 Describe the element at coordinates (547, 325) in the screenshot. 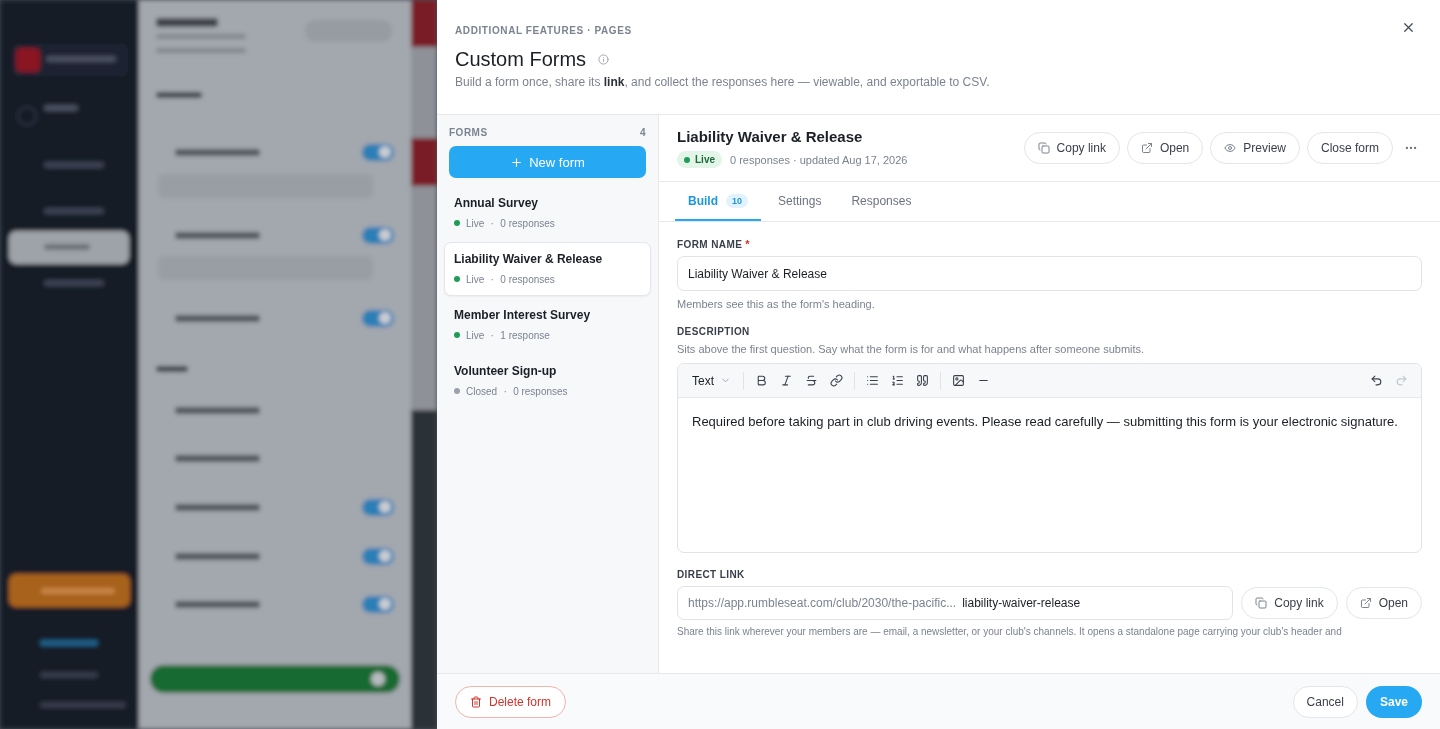

I see `form-list-item: Member Interest Survey Live · 1 response` at that location.